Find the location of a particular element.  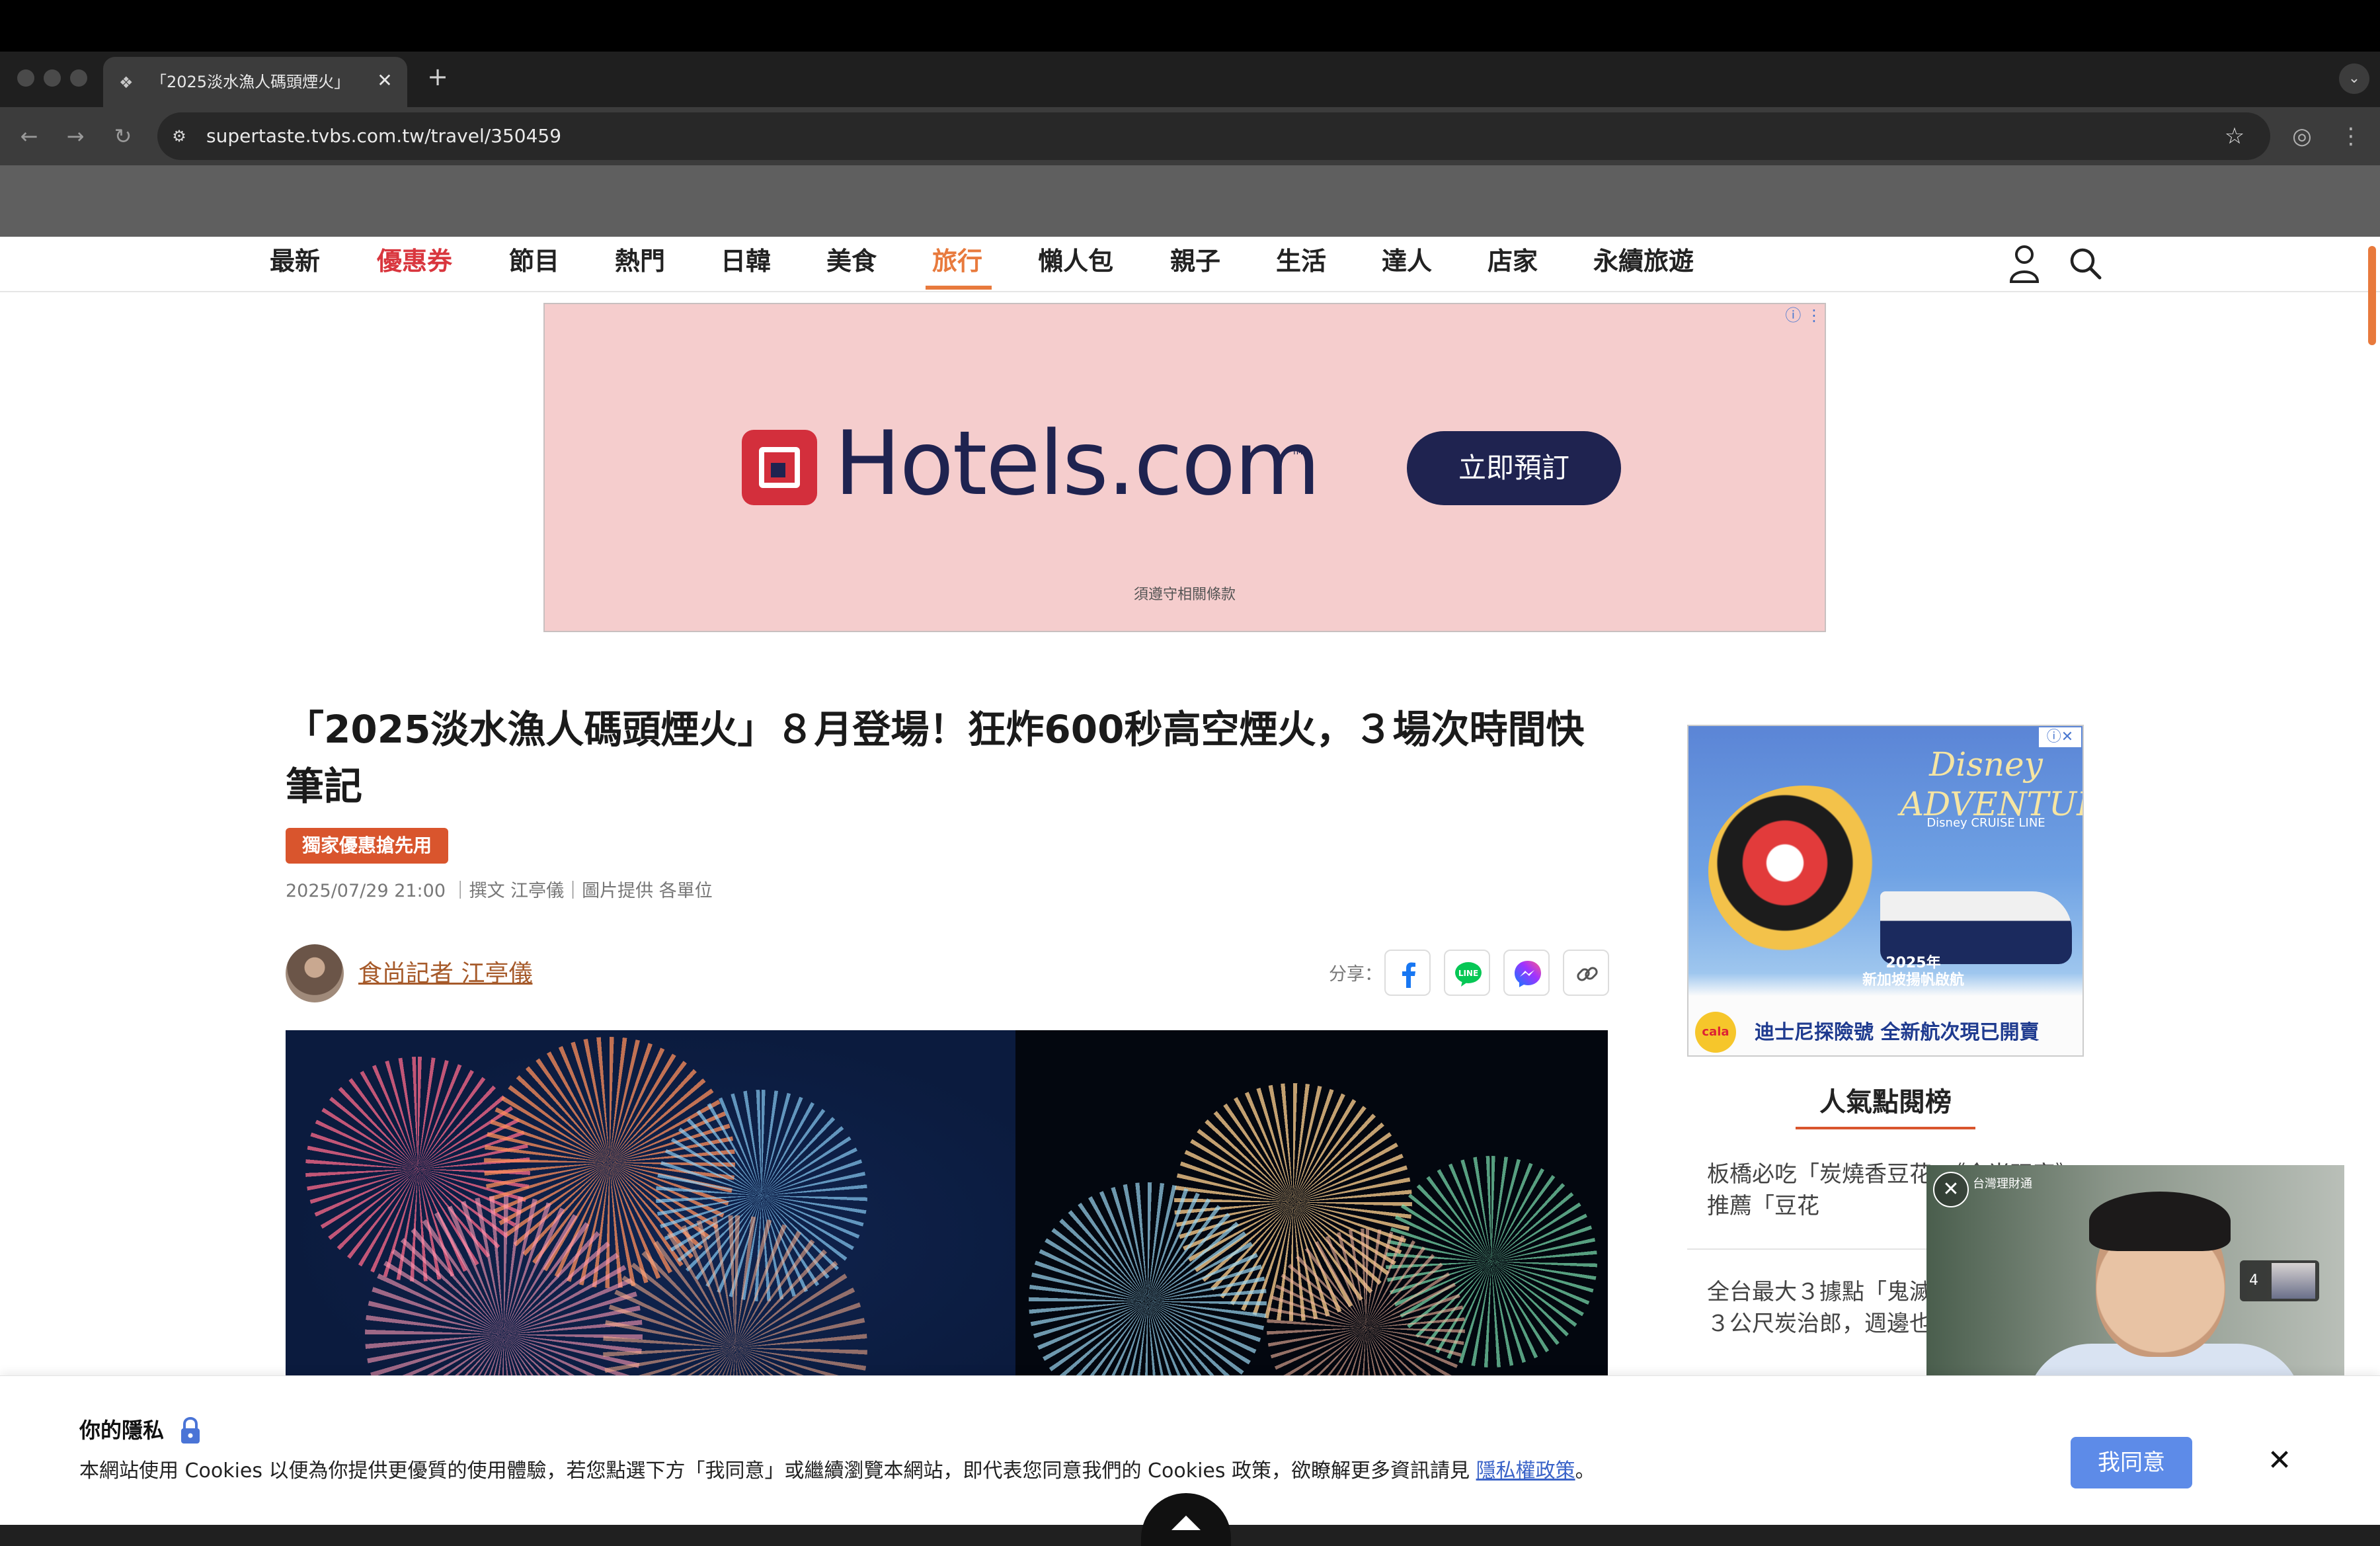

browser-menu-icon: ⋮ is located at coordinates (2350, 136).